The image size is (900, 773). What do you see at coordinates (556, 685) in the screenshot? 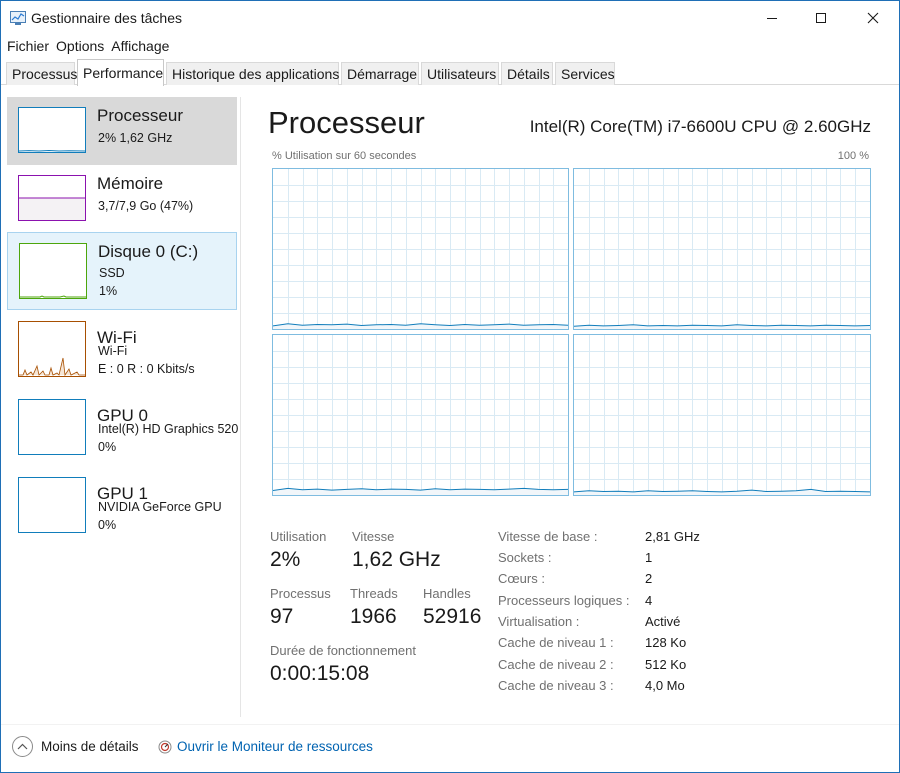
I see `spec-label: Cache de niveau 3 :` at bounding box center [556, 685].